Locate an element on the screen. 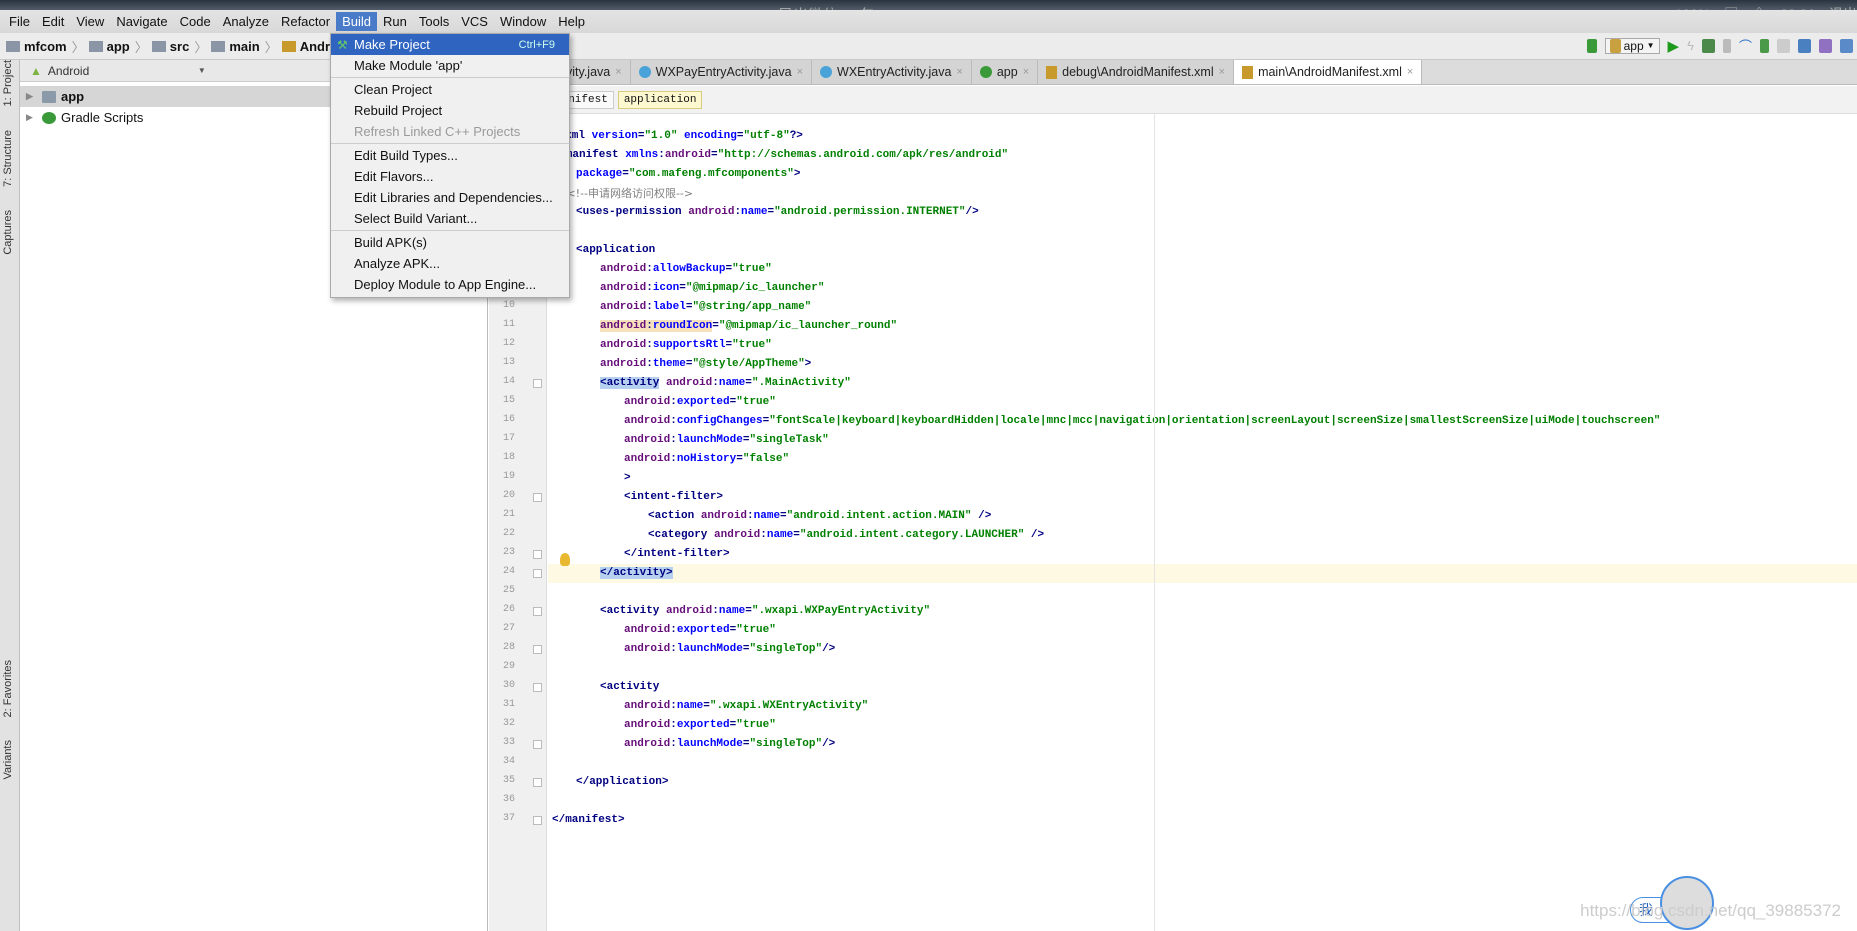 Image resolution: width=1857 pixels, height=931 pixels. menu-refactor: Refactor is located at coordinates (305, 21).